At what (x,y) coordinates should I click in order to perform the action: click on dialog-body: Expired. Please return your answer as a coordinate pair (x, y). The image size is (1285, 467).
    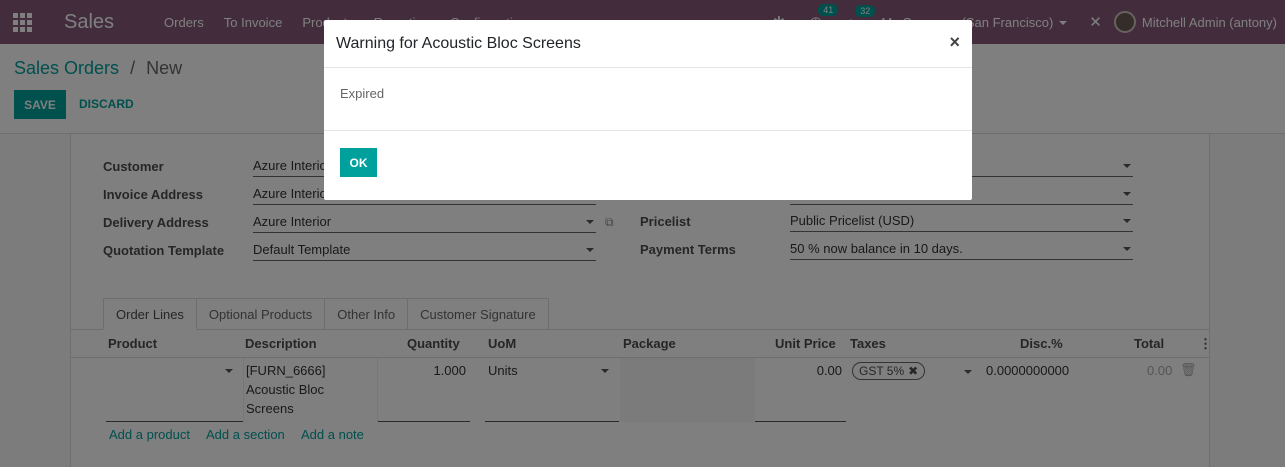
    Looking at the image, I should click on (648, 99).